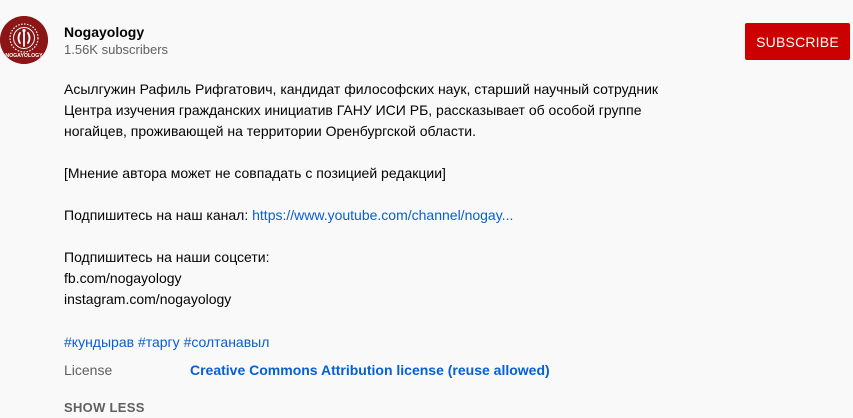  Describe the element at coordinates (104, 408) in the screenshot. I see `show-less-button: SHOW LESS` at that location.